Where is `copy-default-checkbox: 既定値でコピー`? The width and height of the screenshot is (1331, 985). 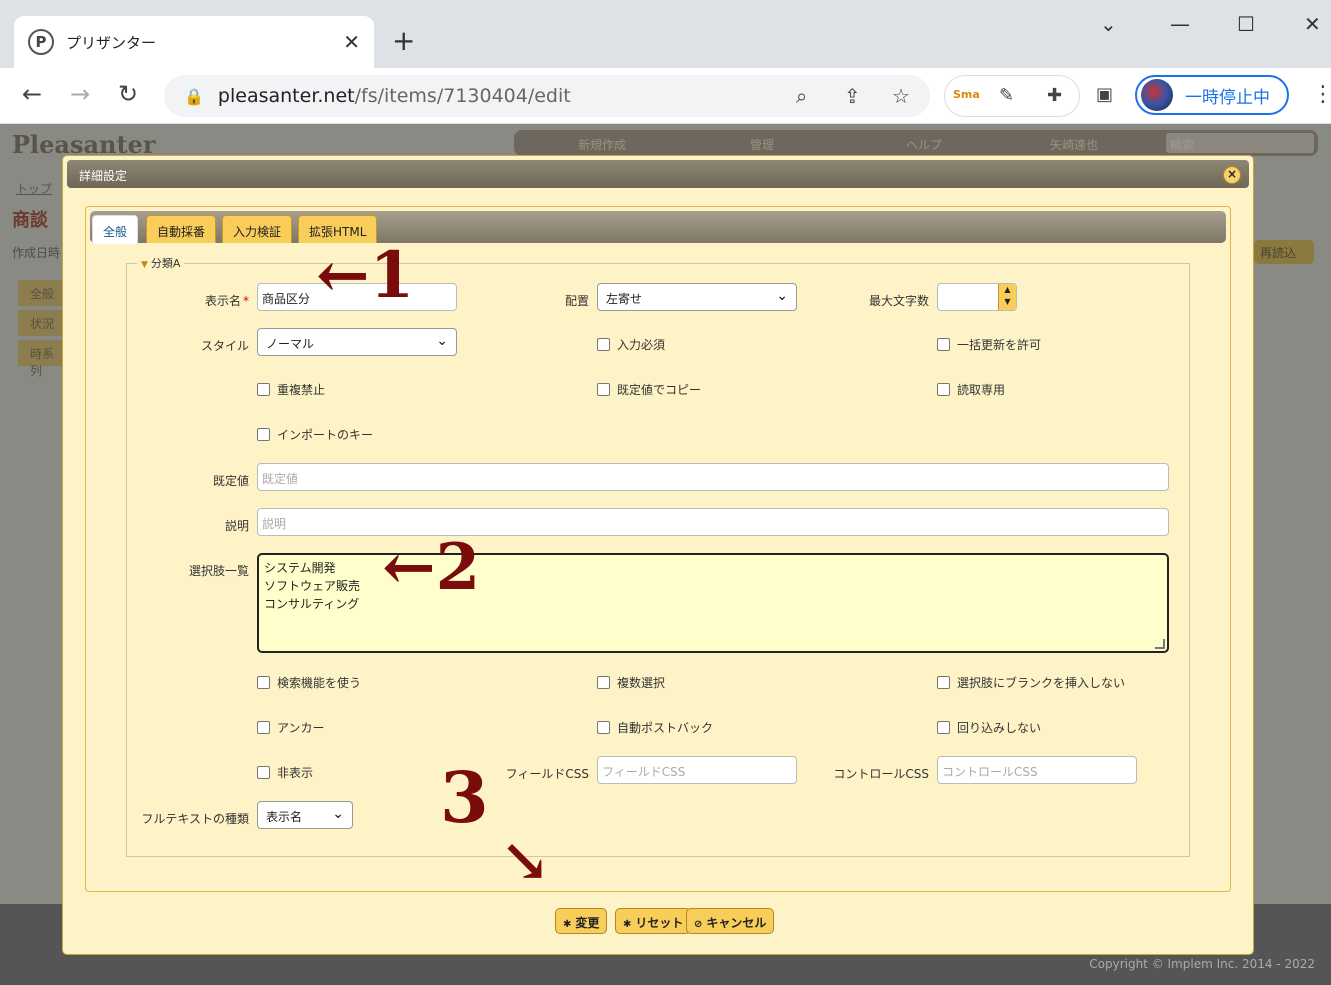
copy-default-checkbox: 既定値でコピー is located at coordinates (649, 389).